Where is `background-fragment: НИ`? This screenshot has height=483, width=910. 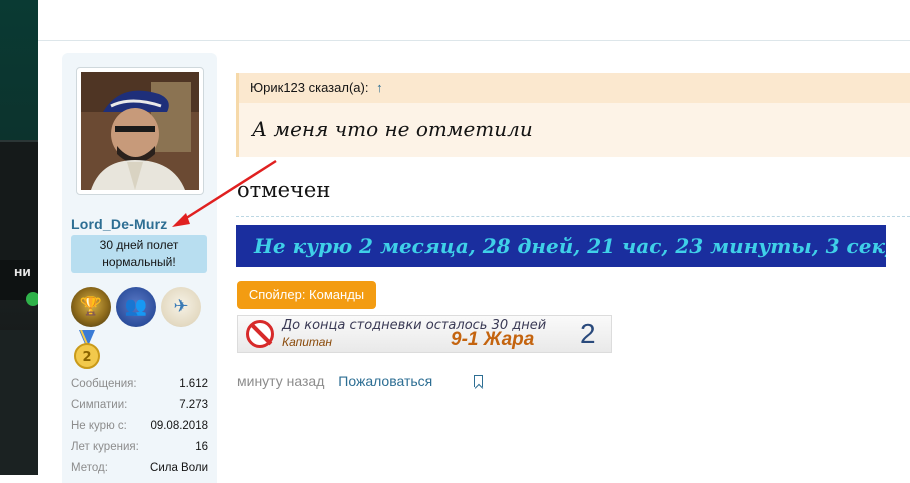 background-fragment: НИ is located at coordinates (22, 273).